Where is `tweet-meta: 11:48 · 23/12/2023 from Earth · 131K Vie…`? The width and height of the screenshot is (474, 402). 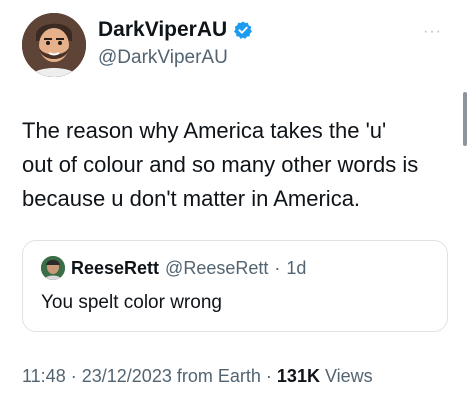
tweet-meta: 11:48 · 23/12/2023 from Earth · 131K Vie… is located at coordinates (197, 376).